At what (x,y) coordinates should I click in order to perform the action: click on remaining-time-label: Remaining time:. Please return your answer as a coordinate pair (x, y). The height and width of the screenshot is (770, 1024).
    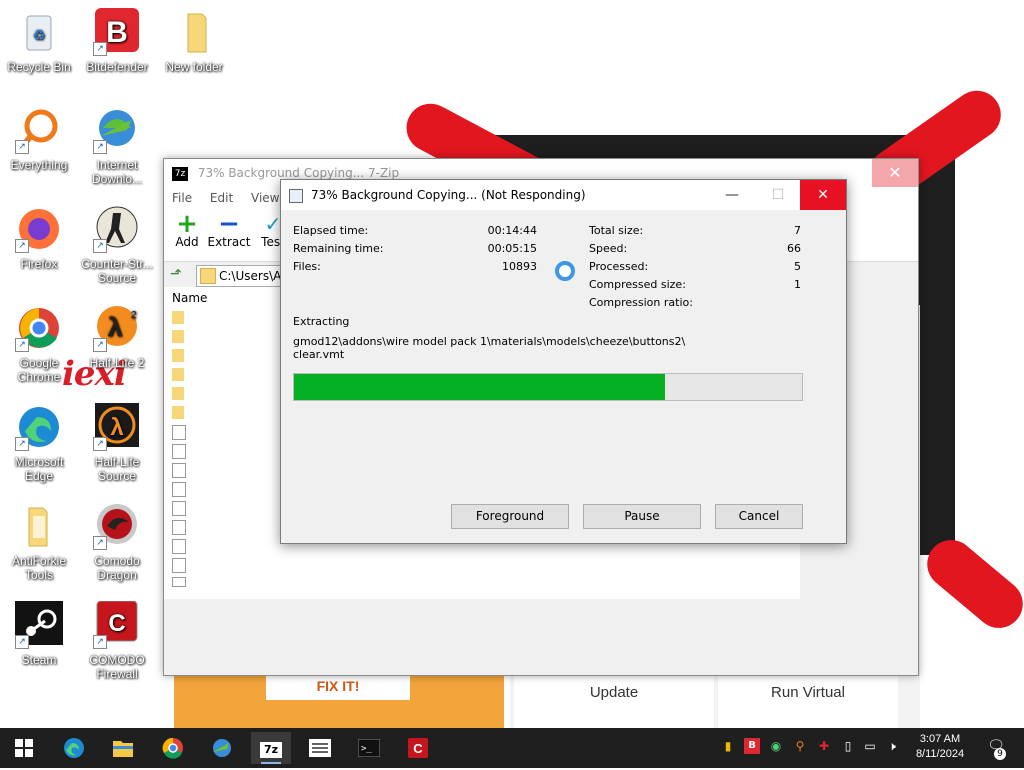
    Looking at the image, I should click on (338, 248).